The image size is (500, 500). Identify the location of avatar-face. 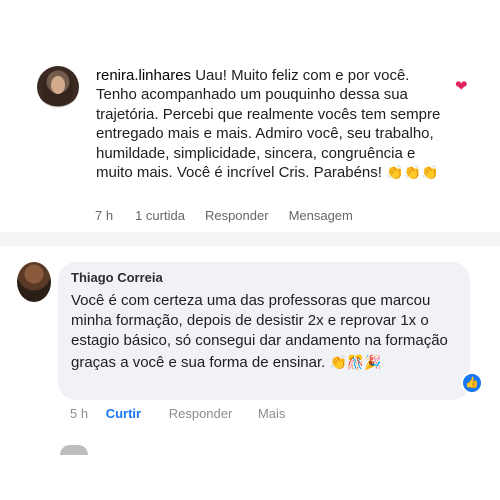
(58, 85).